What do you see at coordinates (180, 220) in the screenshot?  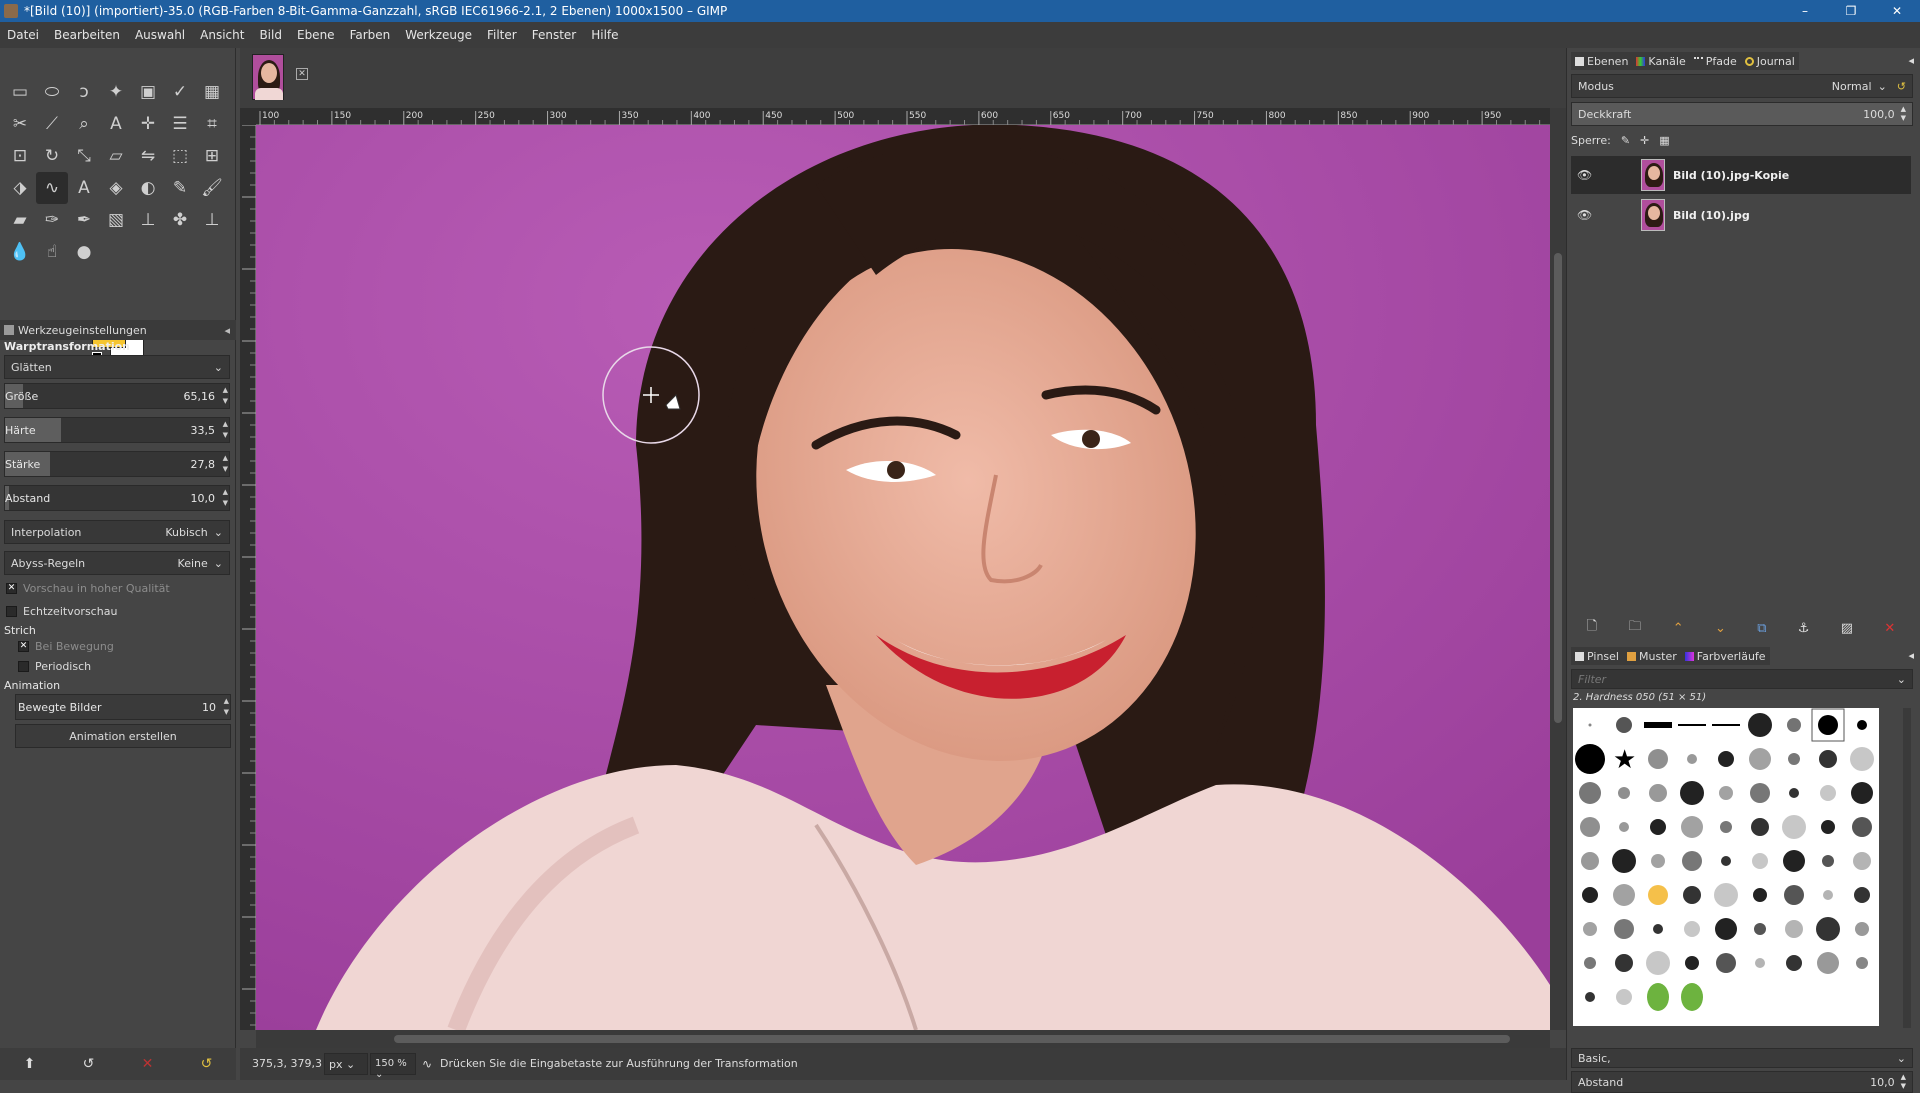 I see `heal-tool-icon: ✤` at bounding box center [180, 220].